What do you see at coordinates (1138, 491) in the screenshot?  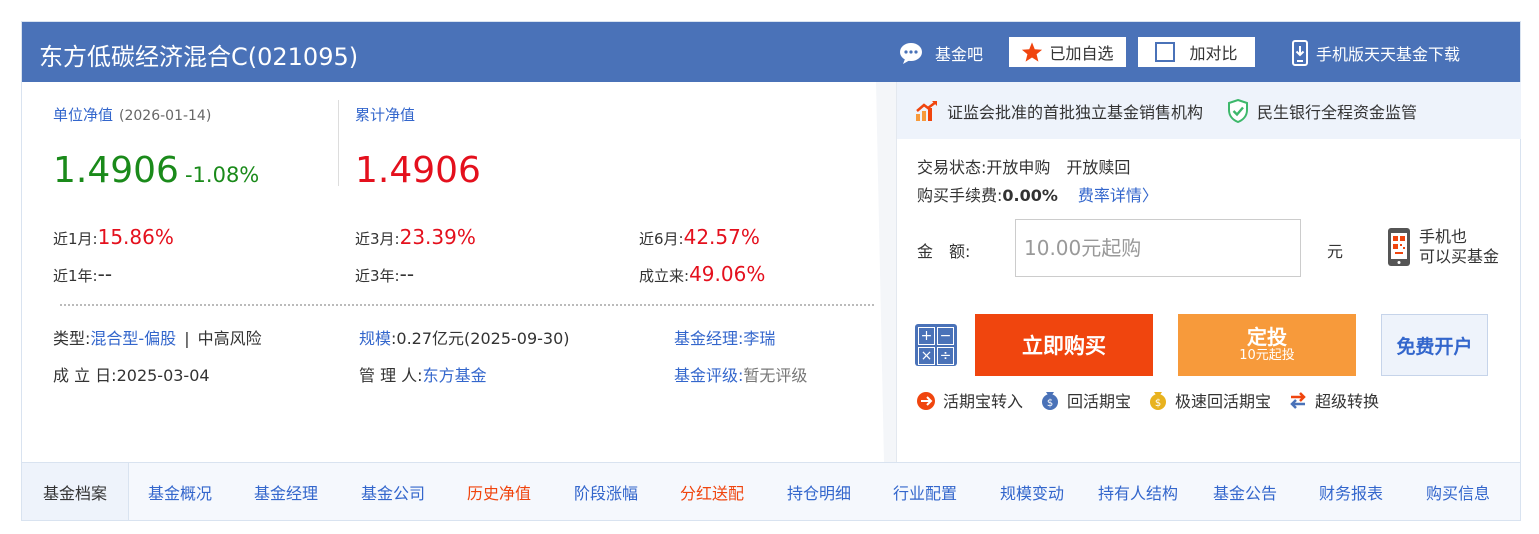 I see `tab-holder-structure: 持有人结构` at bounding box center [1138, 491].